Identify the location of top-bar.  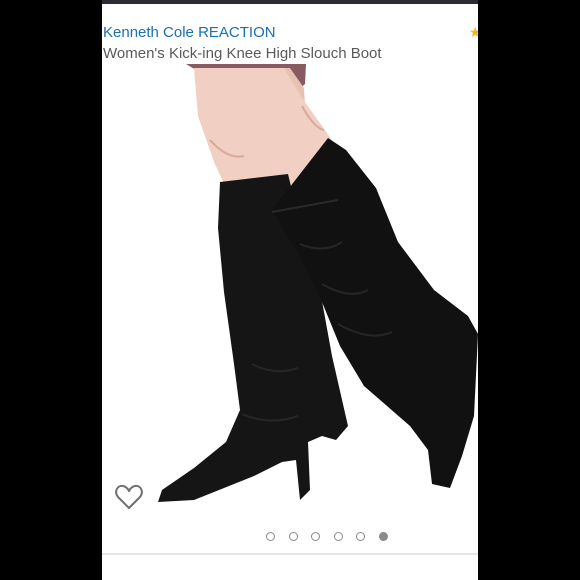
(290, 2).